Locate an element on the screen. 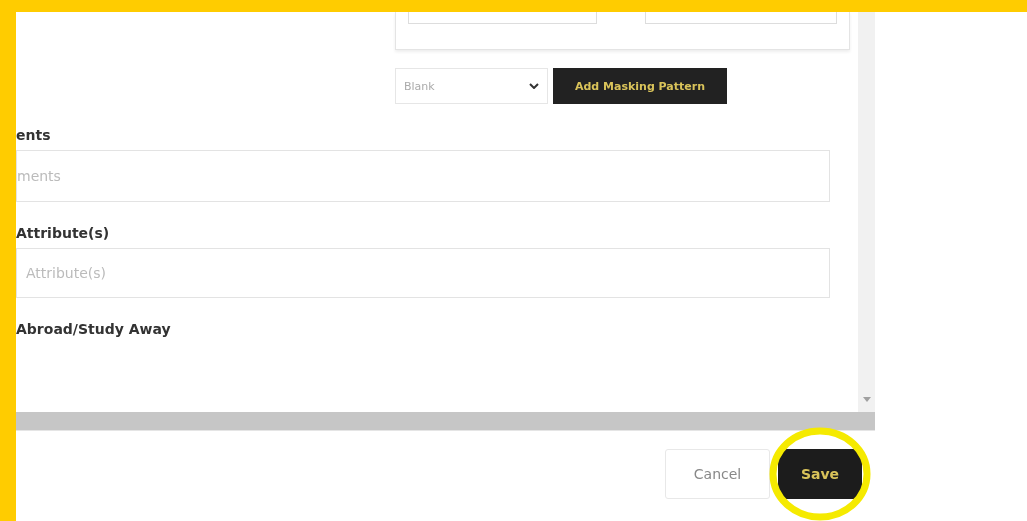  input-field: ments is located at coordinates (423, 176).